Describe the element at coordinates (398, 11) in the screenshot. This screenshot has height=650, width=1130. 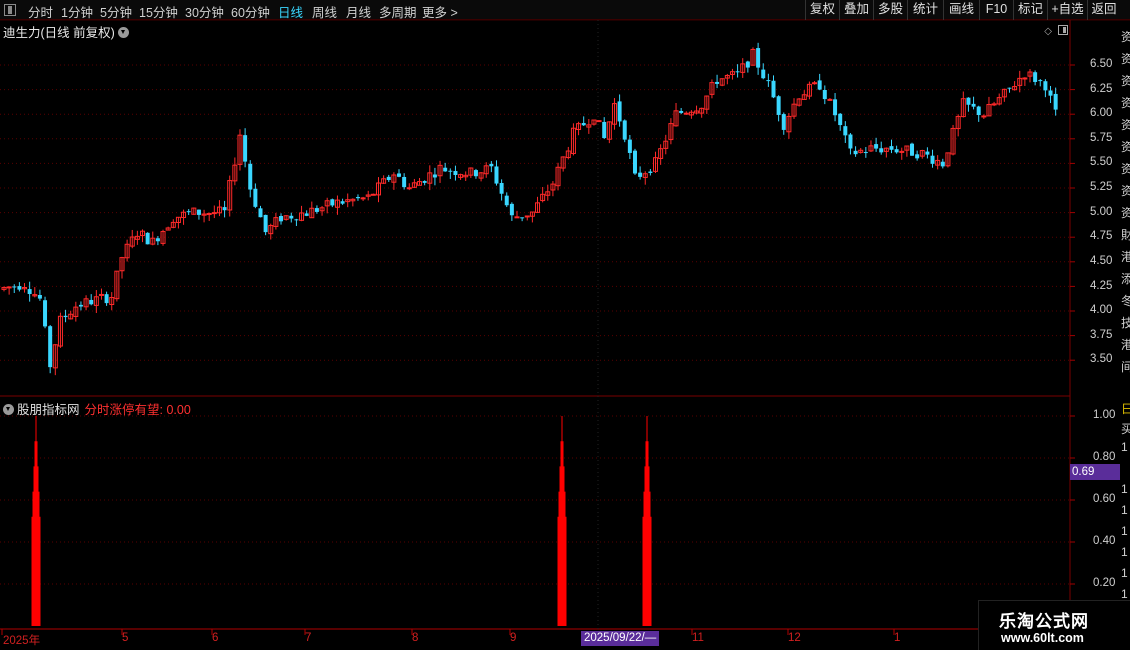
I see `period-multi: 多周期` at that location.